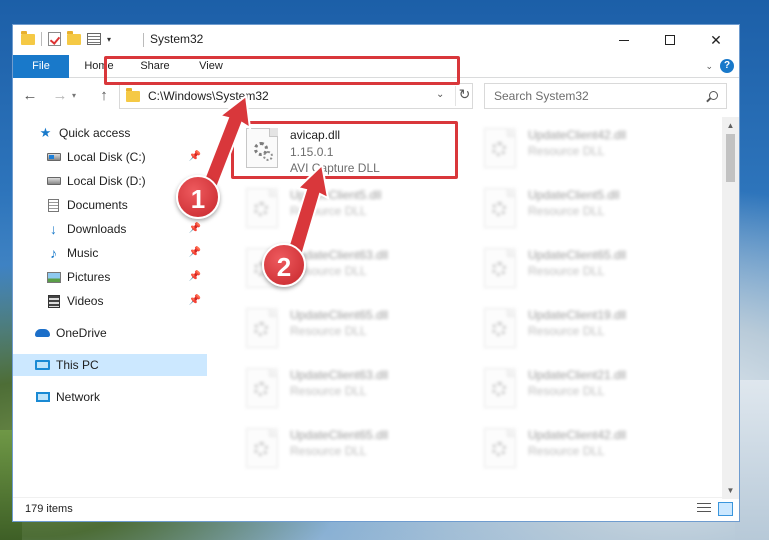 This screenshot has height=540, width=769. I want to click on sidebar-item-label: Downloads, so click(97, 229).